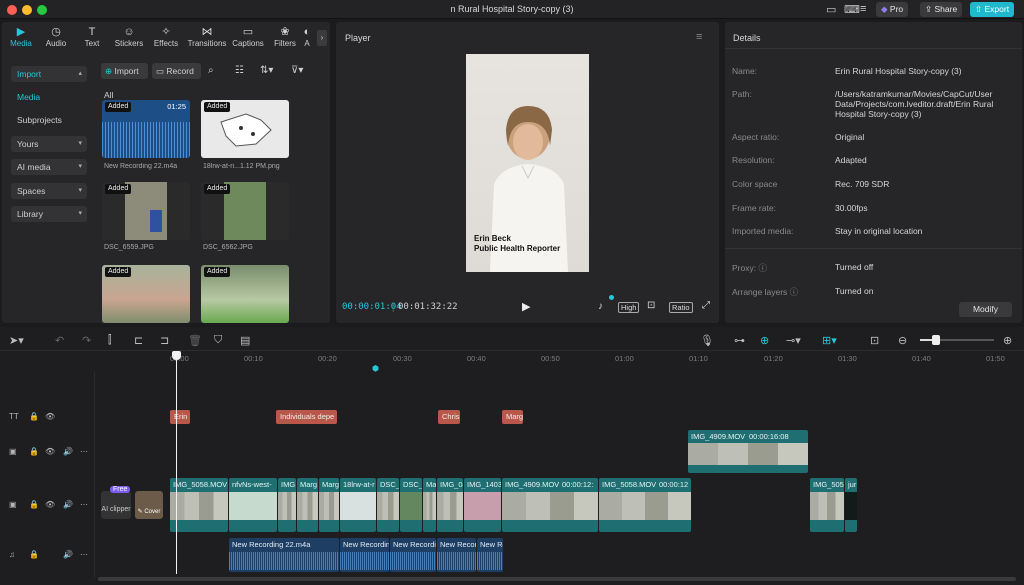 This screenshot has height=585, width=1024. What do you see at coordinates (284, 555) in the screenshot?
I see `audio-clip: New Recording 22.m4a` at bounding box center [284, 555].